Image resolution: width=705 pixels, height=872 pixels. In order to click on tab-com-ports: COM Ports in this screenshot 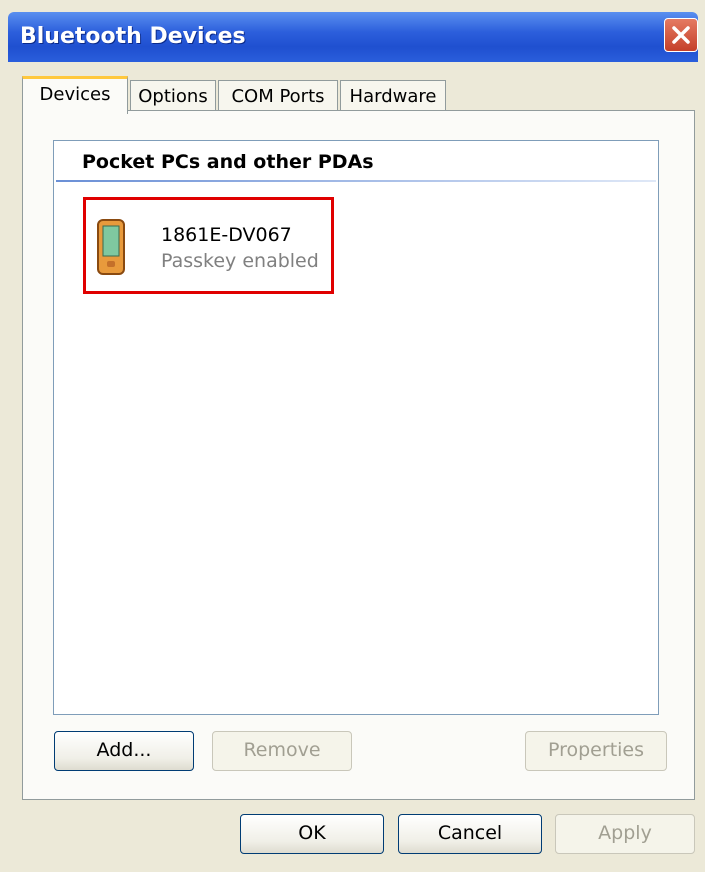, I will do `click(278, 97)`.